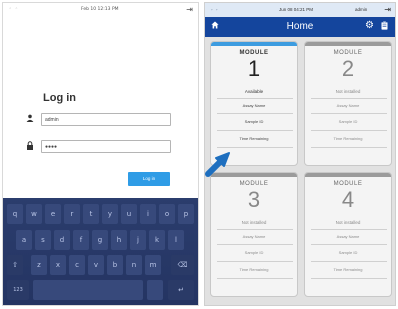 This screenshot has width=398, height=309. I want to click on key: a, so click(24, 240).